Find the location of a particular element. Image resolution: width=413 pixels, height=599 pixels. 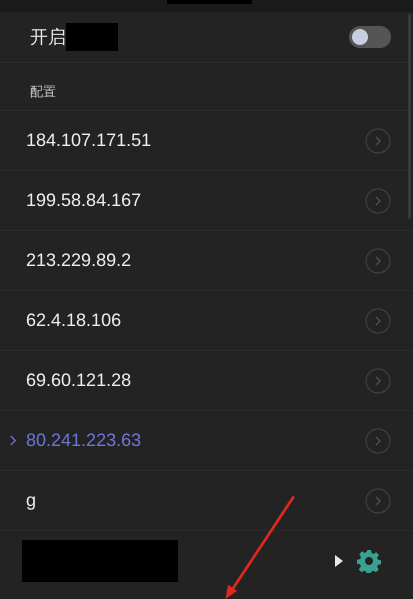

server-item: g is located at coordinates (206, 501).